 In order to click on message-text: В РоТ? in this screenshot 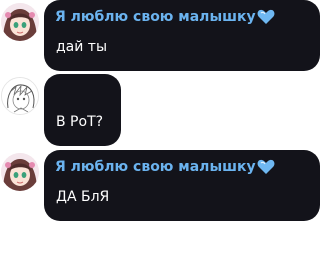, I will do `click(80, 122)`.